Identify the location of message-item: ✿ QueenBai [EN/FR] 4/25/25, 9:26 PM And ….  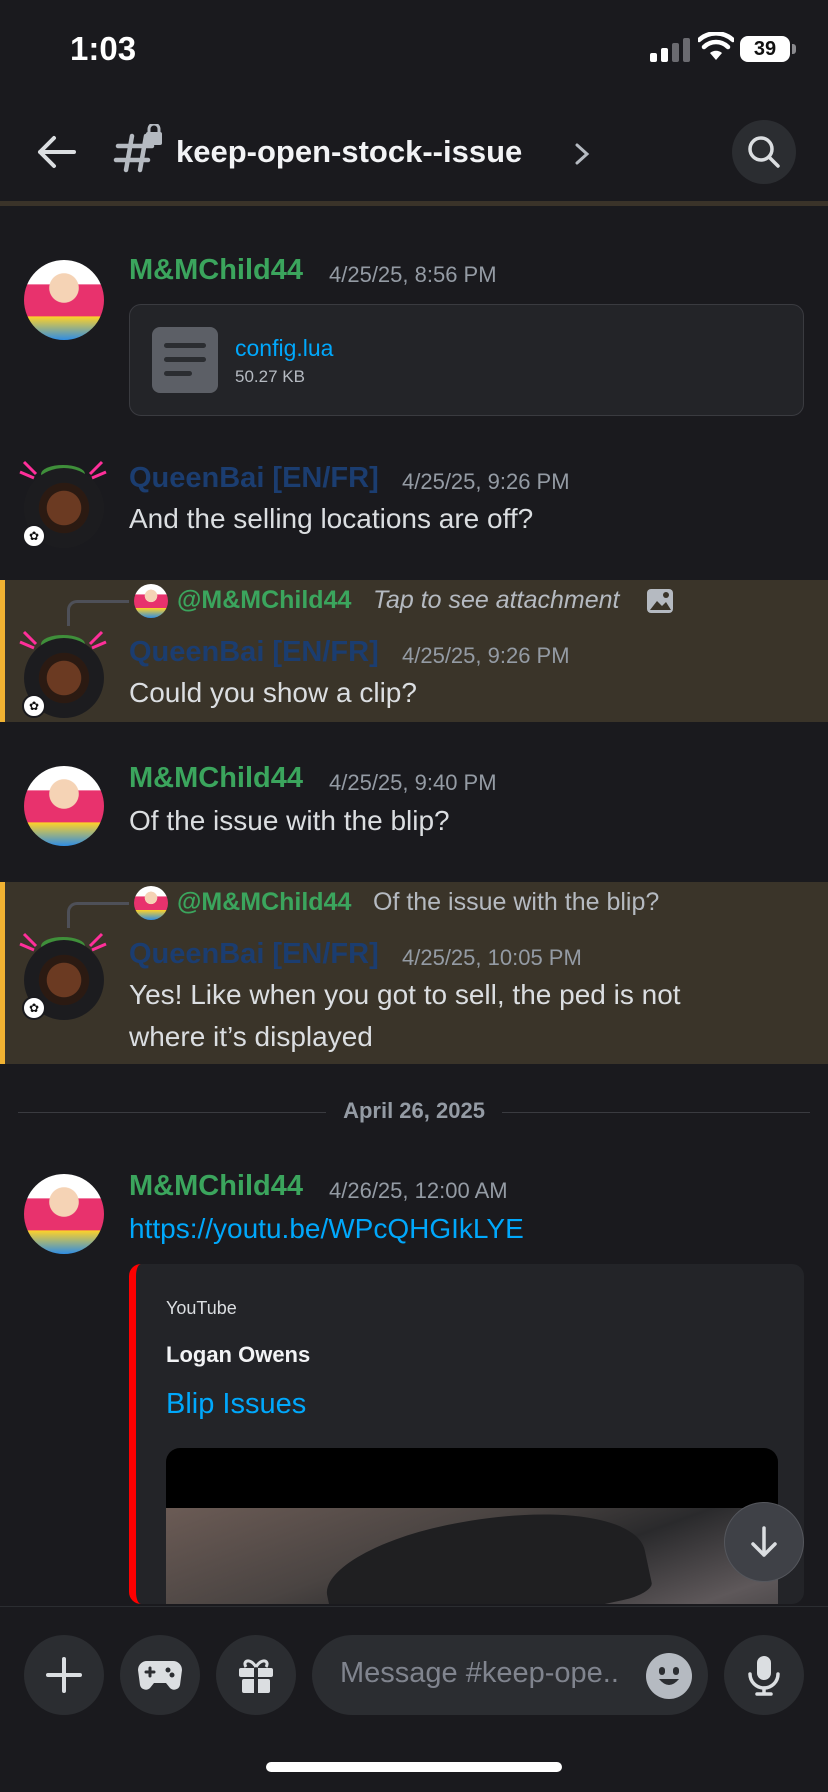
(414, 512).